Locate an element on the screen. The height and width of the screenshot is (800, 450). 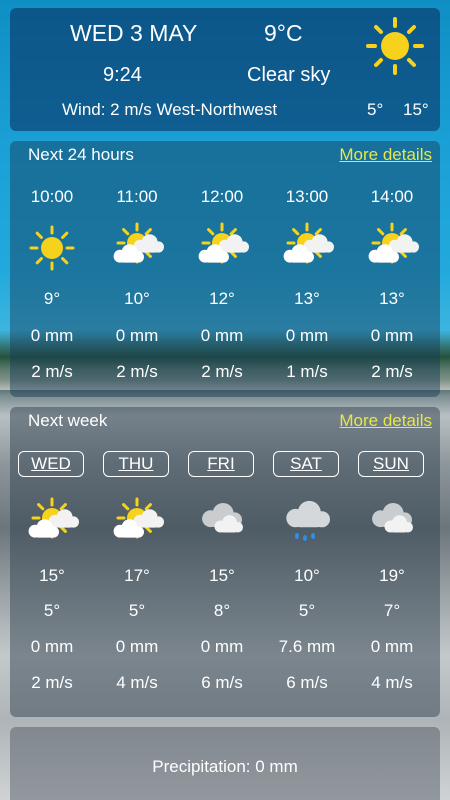
hour-temp: 10° is located at coordinates (137, 298).